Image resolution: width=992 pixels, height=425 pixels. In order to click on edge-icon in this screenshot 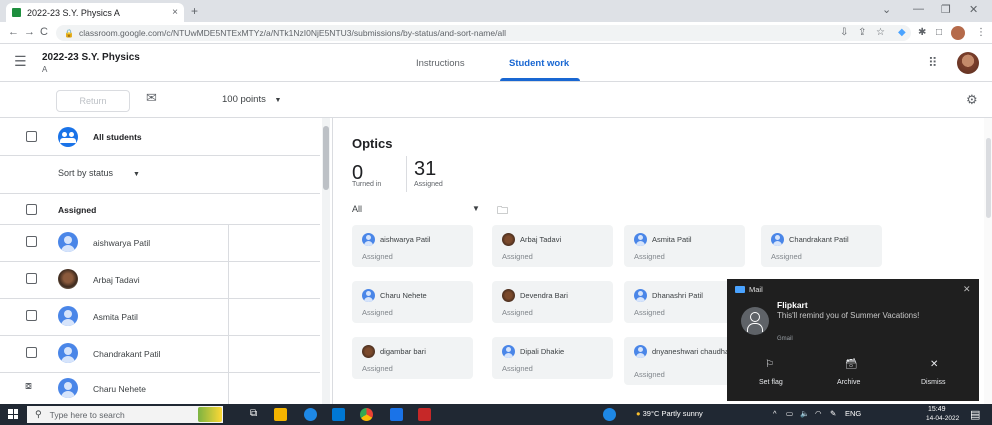, I will do `click(310, 414)`.